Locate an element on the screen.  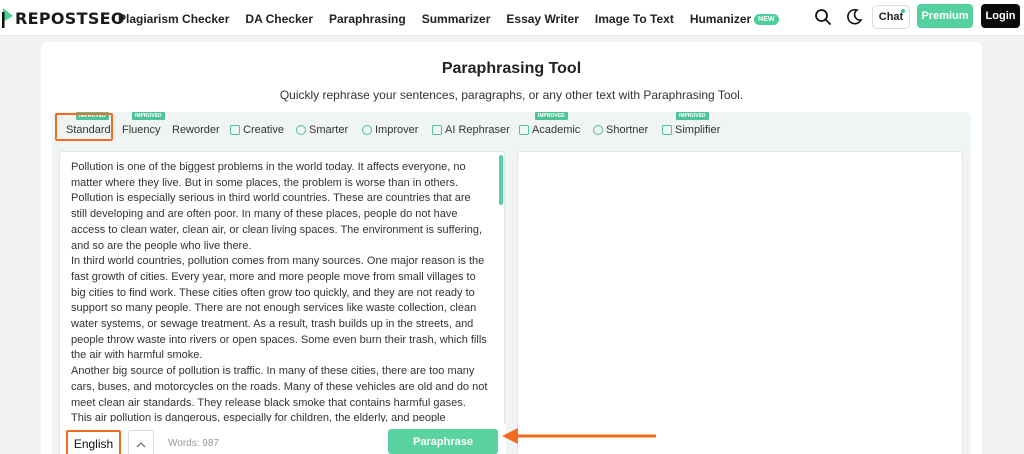
editor-footer: English Words: 987 Paraphrase is located at coordinates (283, 439).